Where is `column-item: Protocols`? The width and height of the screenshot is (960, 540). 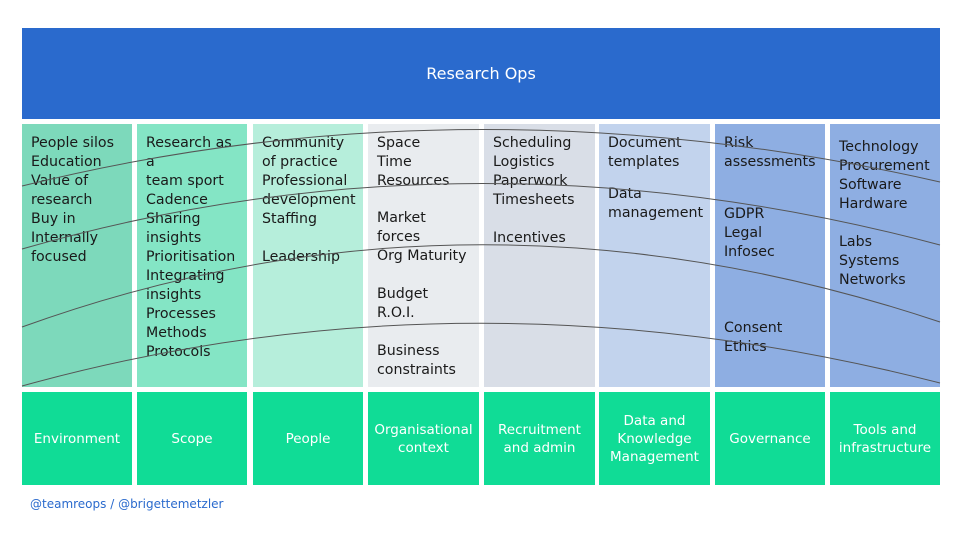
column-item: Protocols is located at coordinates (178, 352).